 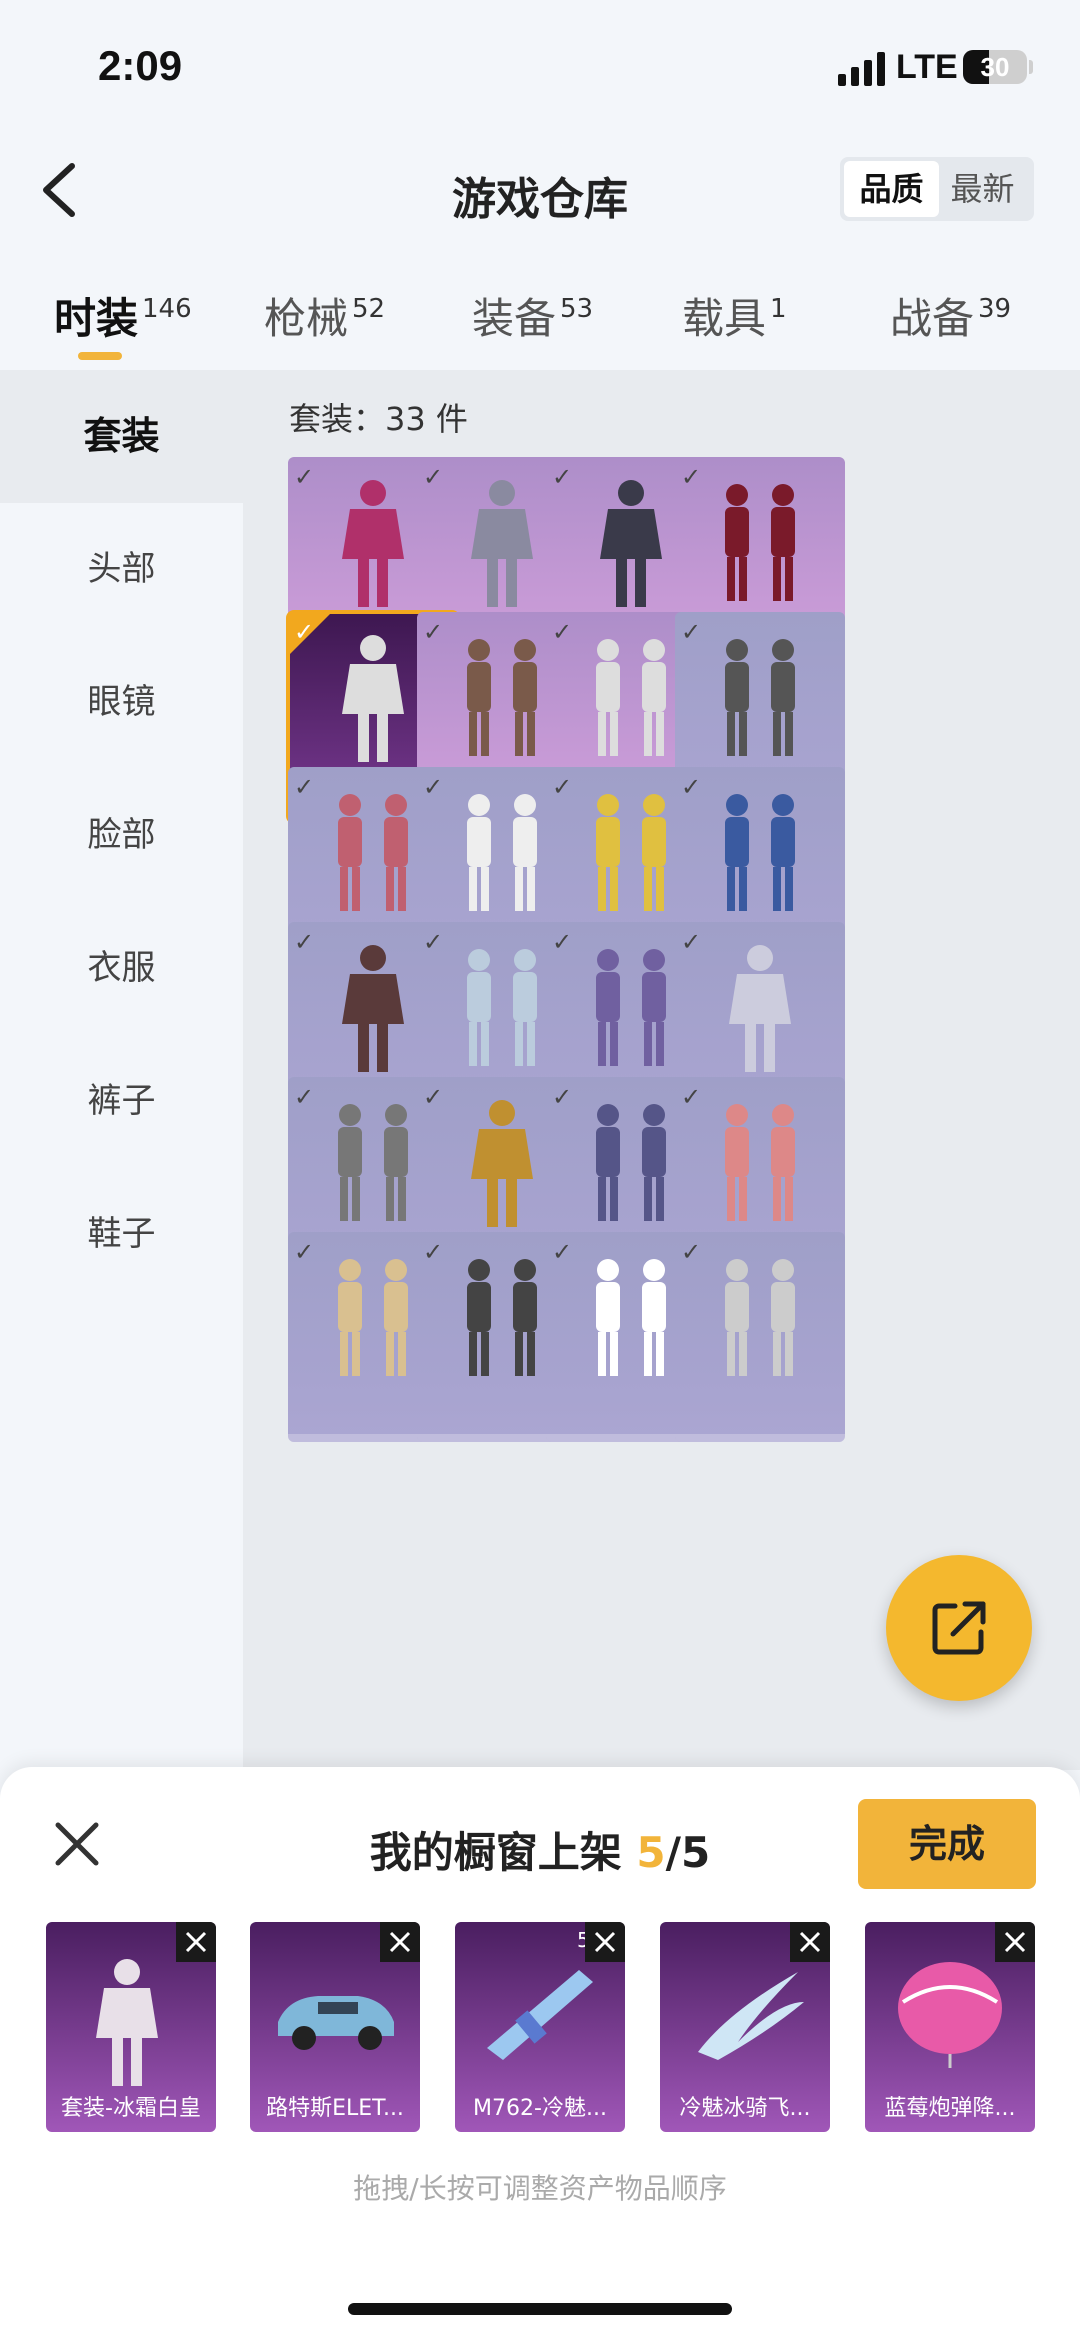 What do you see at coordinates (121, 1234) in the screenshot?
I see `sidebar-item-shoes: 鞋子` at bounding box center [121, 1234].